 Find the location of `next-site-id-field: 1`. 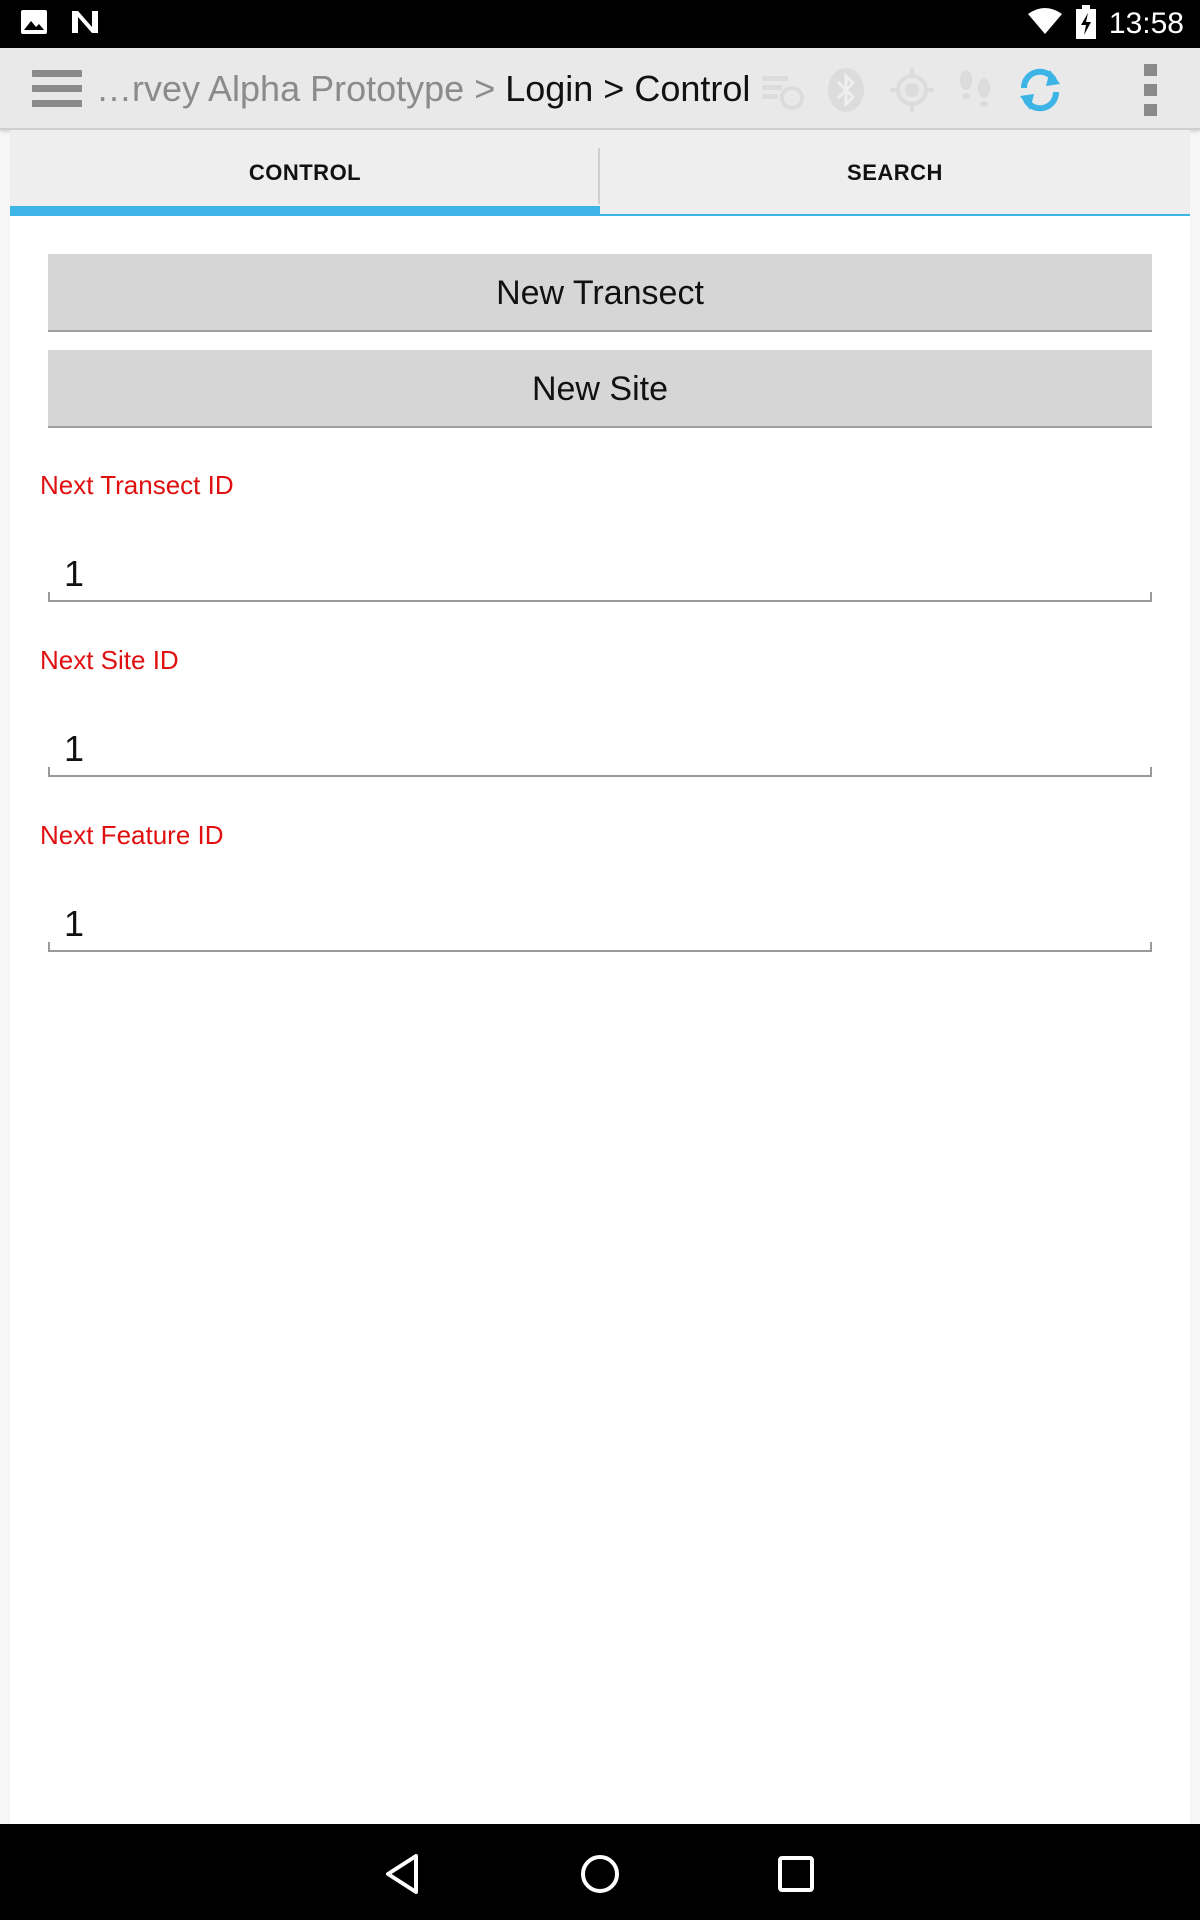

next-site-id-field: 1 is located at coordinates (600, 749).